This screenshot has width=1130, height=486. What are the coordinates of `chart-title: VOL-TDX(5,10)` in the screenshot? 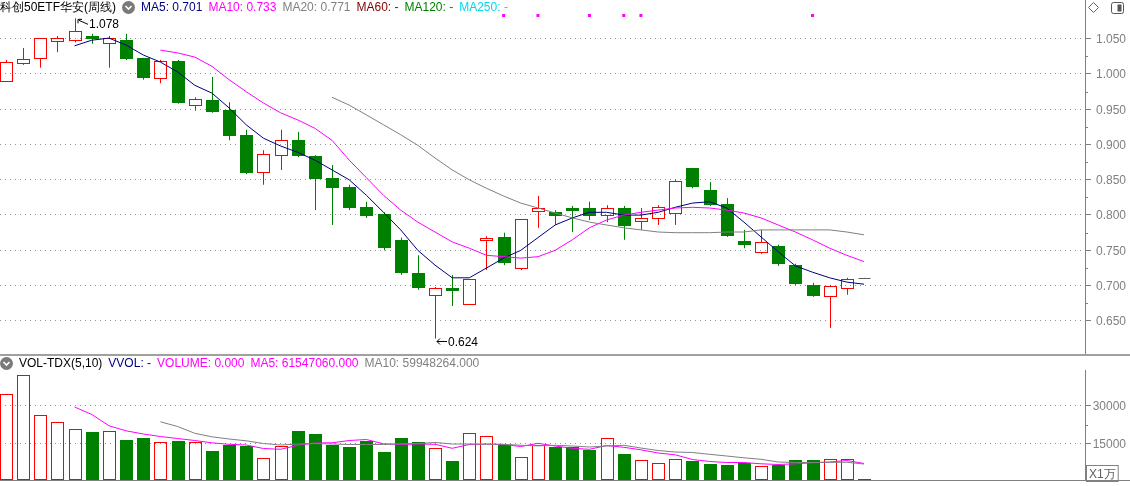 It's located at (61, 363).